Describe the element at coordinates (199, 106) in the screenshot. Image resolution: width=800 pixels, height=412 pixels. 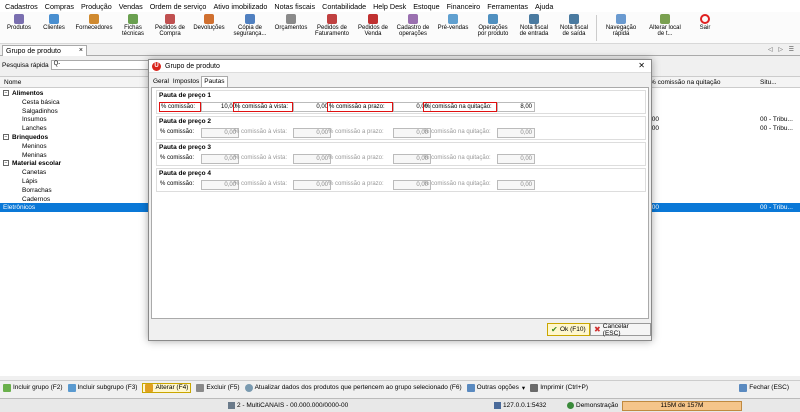
I see `commission-field-1: % comissão: 10,00` at that location.